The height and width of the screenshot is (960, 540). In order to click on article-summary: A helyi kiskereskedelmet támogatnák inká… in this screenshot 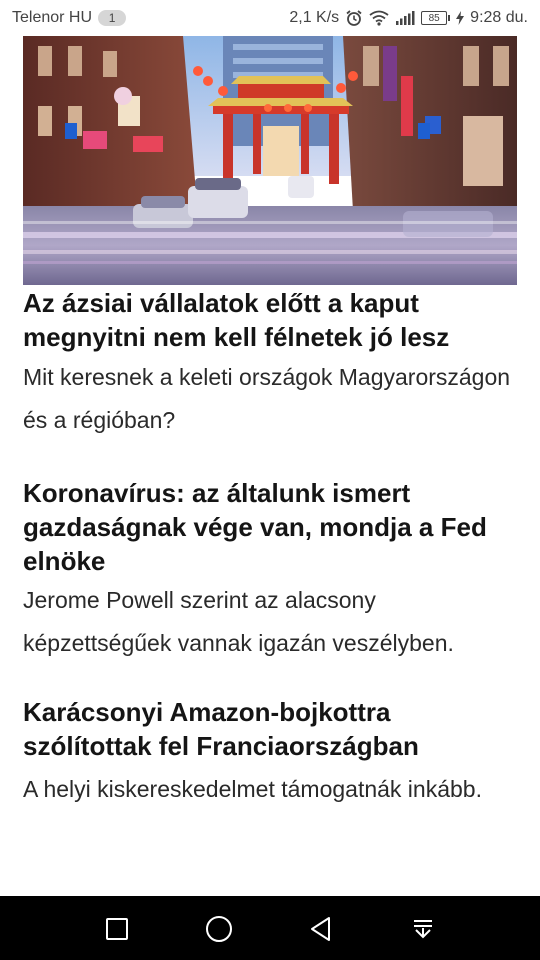, I will do `click(270, 789)`.